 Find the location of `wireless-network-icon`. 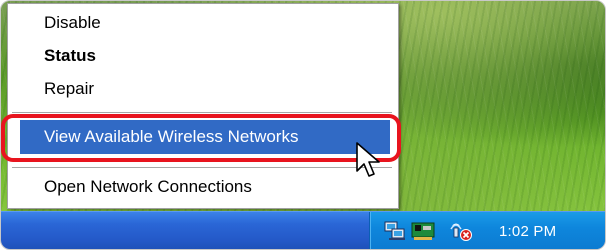

wireless-network-icon is located at coordinates (461, 231).